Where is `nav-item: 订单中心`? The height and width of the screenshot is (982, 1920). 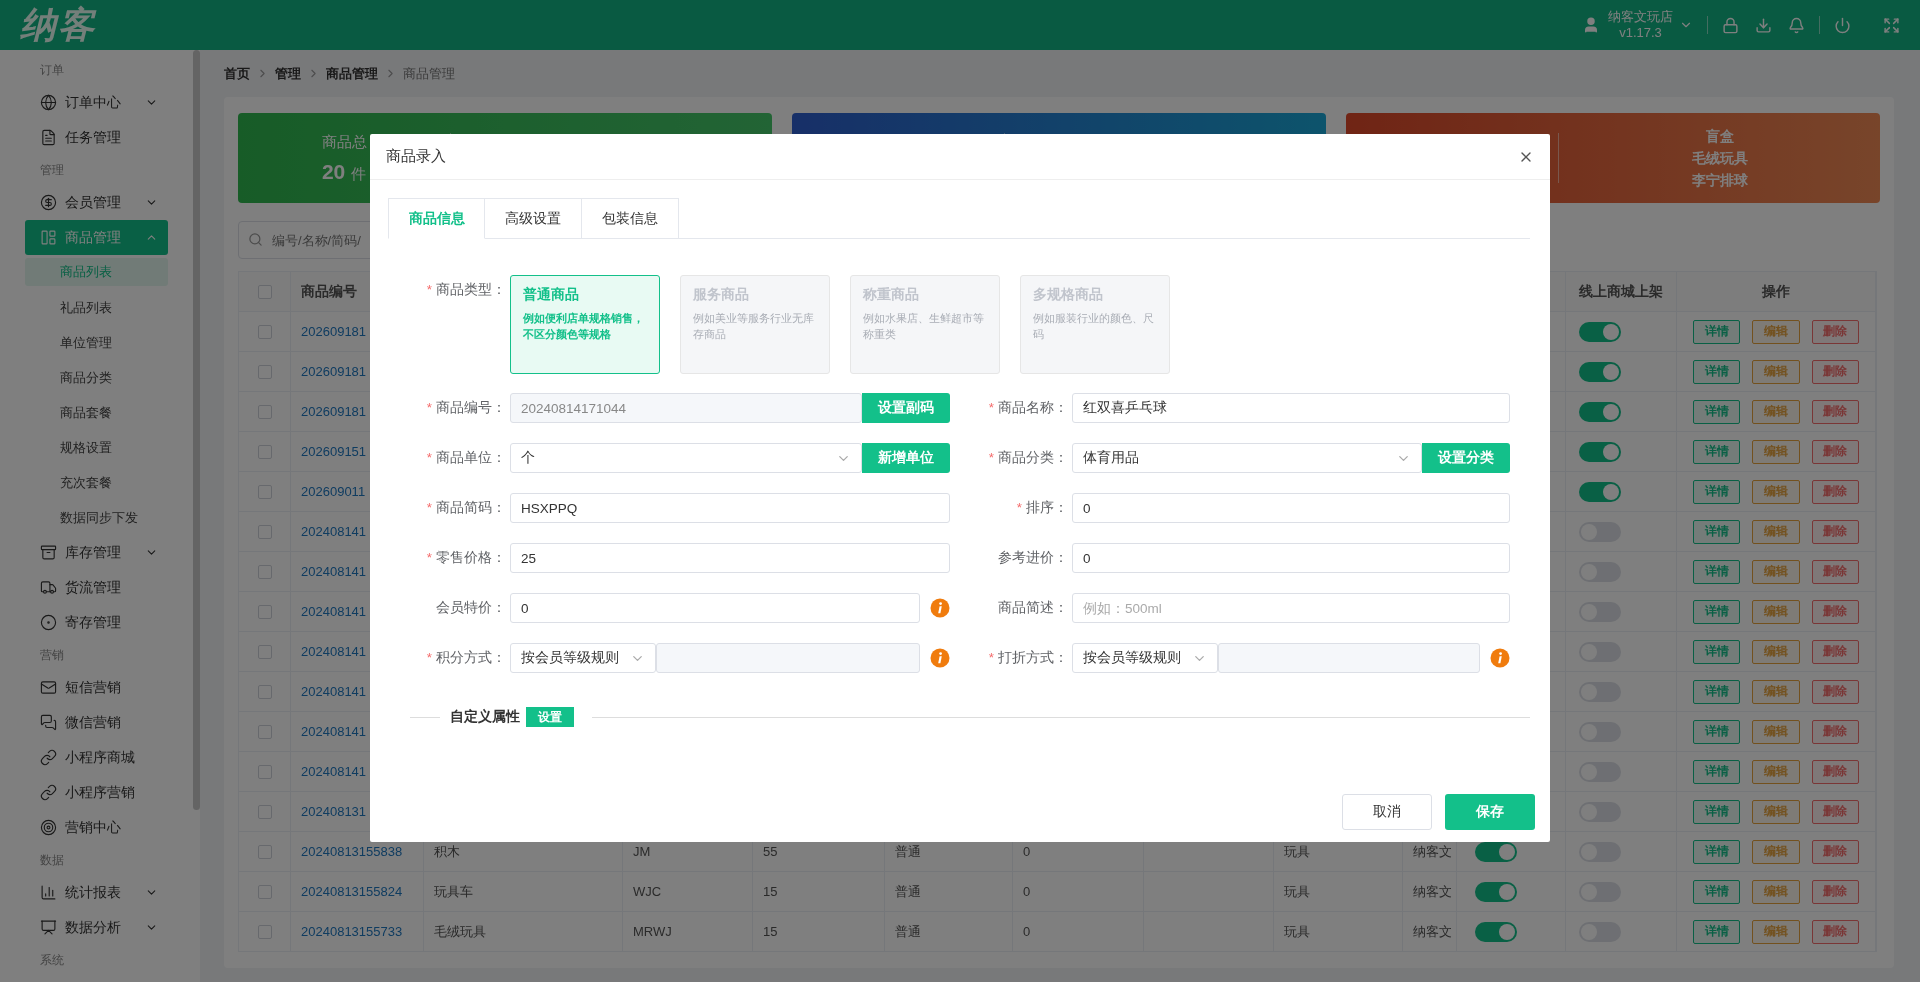
nav-item: 订单中心 is located at coordinates (96, 102).